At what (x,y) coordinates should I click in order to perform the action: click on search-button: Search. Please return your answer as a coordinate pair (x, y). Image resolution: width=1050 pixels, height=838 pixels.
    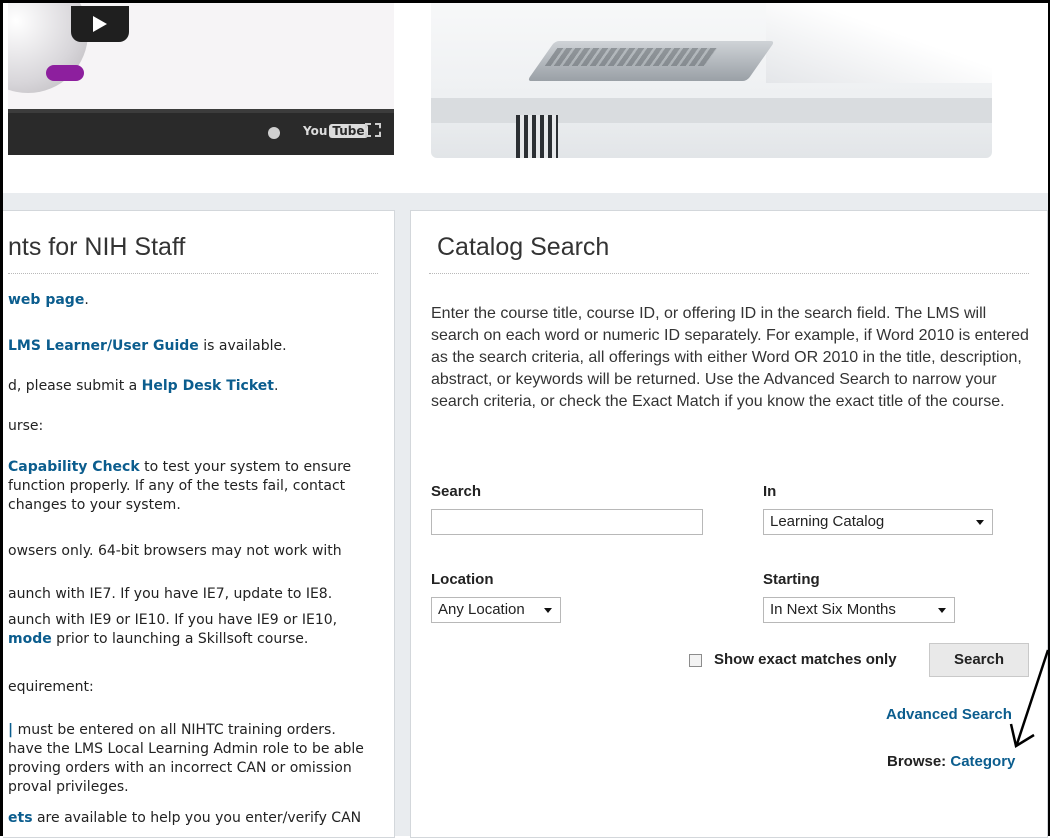
    Looking at the image, I should click on (979, 660).